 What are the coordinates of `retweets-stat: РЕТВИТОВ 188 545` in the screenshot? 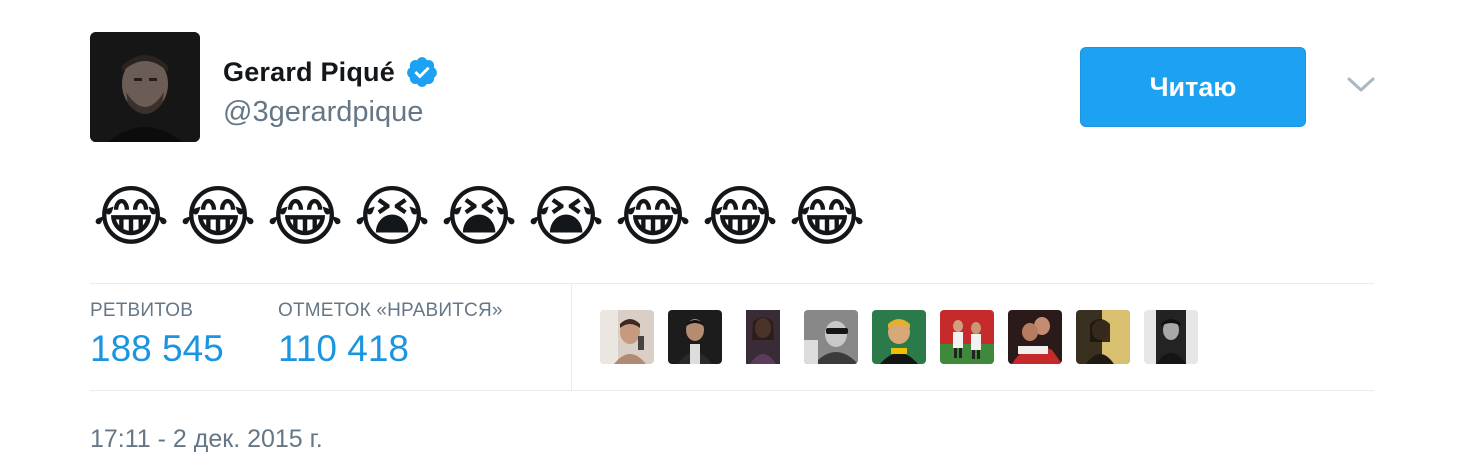 It's located at (157, 335).